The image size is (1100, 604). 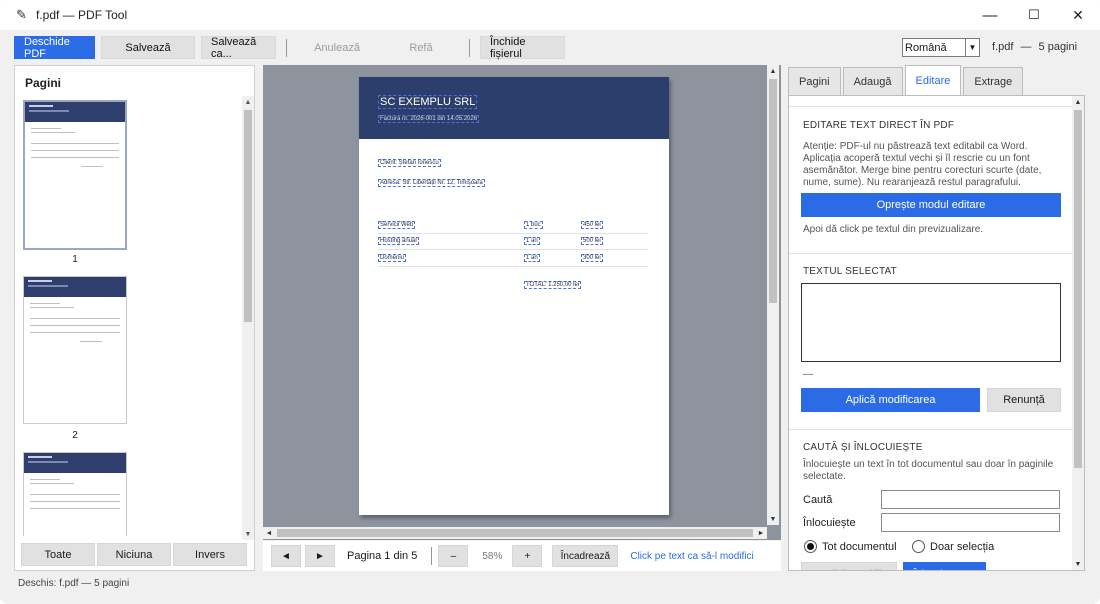 What do you see at coordinates (522, 48) in the screenshot?
I see `close-file-button: Închide fișierul` at bounding box center [522, 48].